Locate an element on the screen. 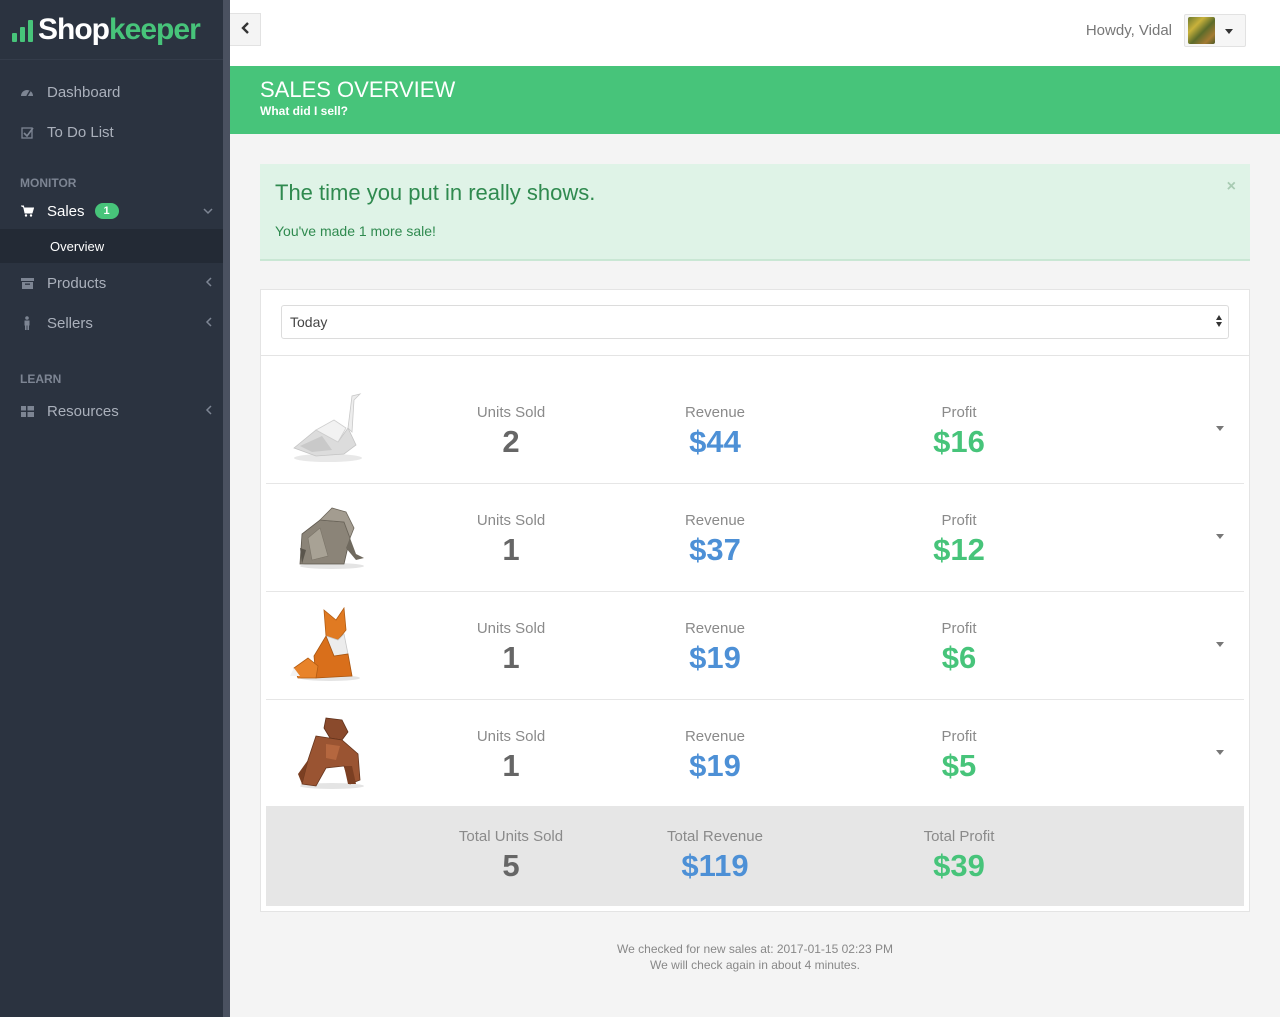 This screenshot has width=1280, height=1017. cart-icon is located at coordinates (27, 211).